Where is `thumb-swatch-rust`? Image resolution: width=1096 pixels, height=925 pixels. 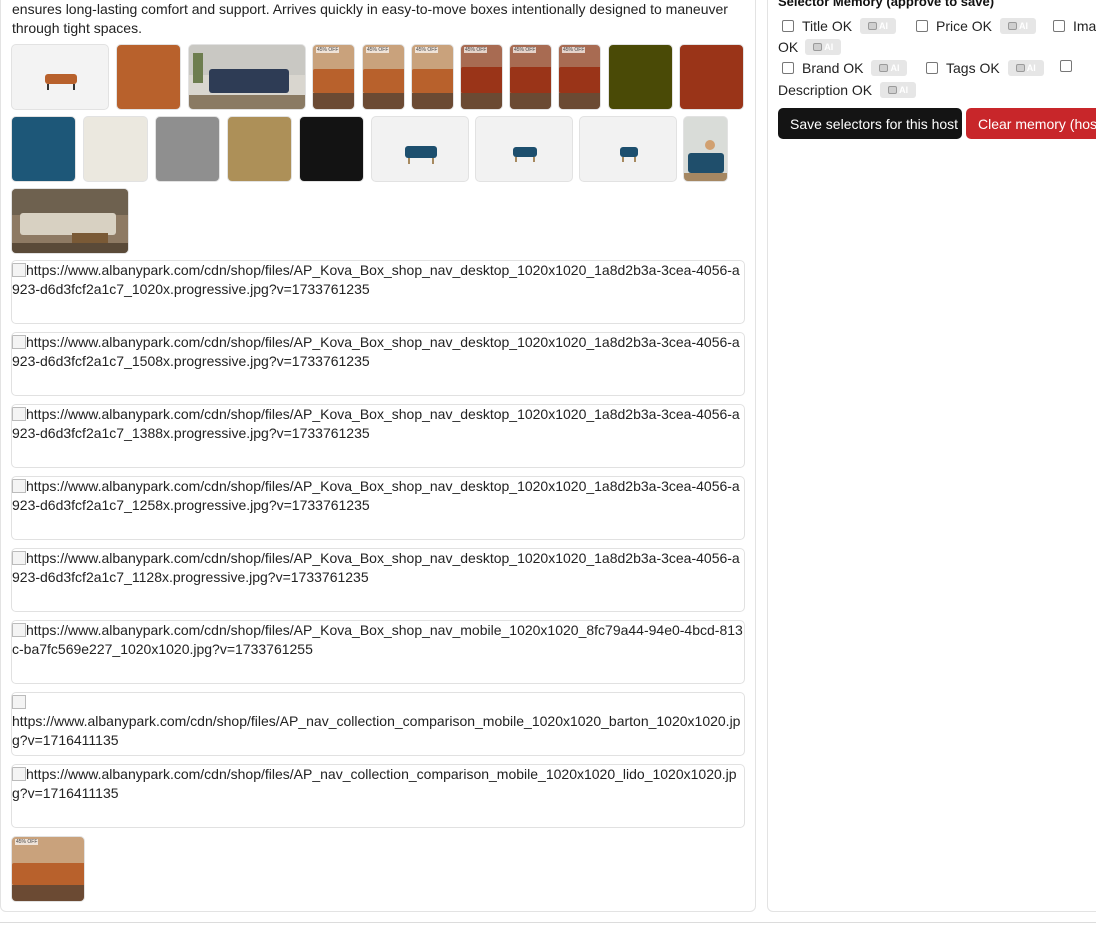
thumb-swatch-rust is located at coordinates (711, 77).